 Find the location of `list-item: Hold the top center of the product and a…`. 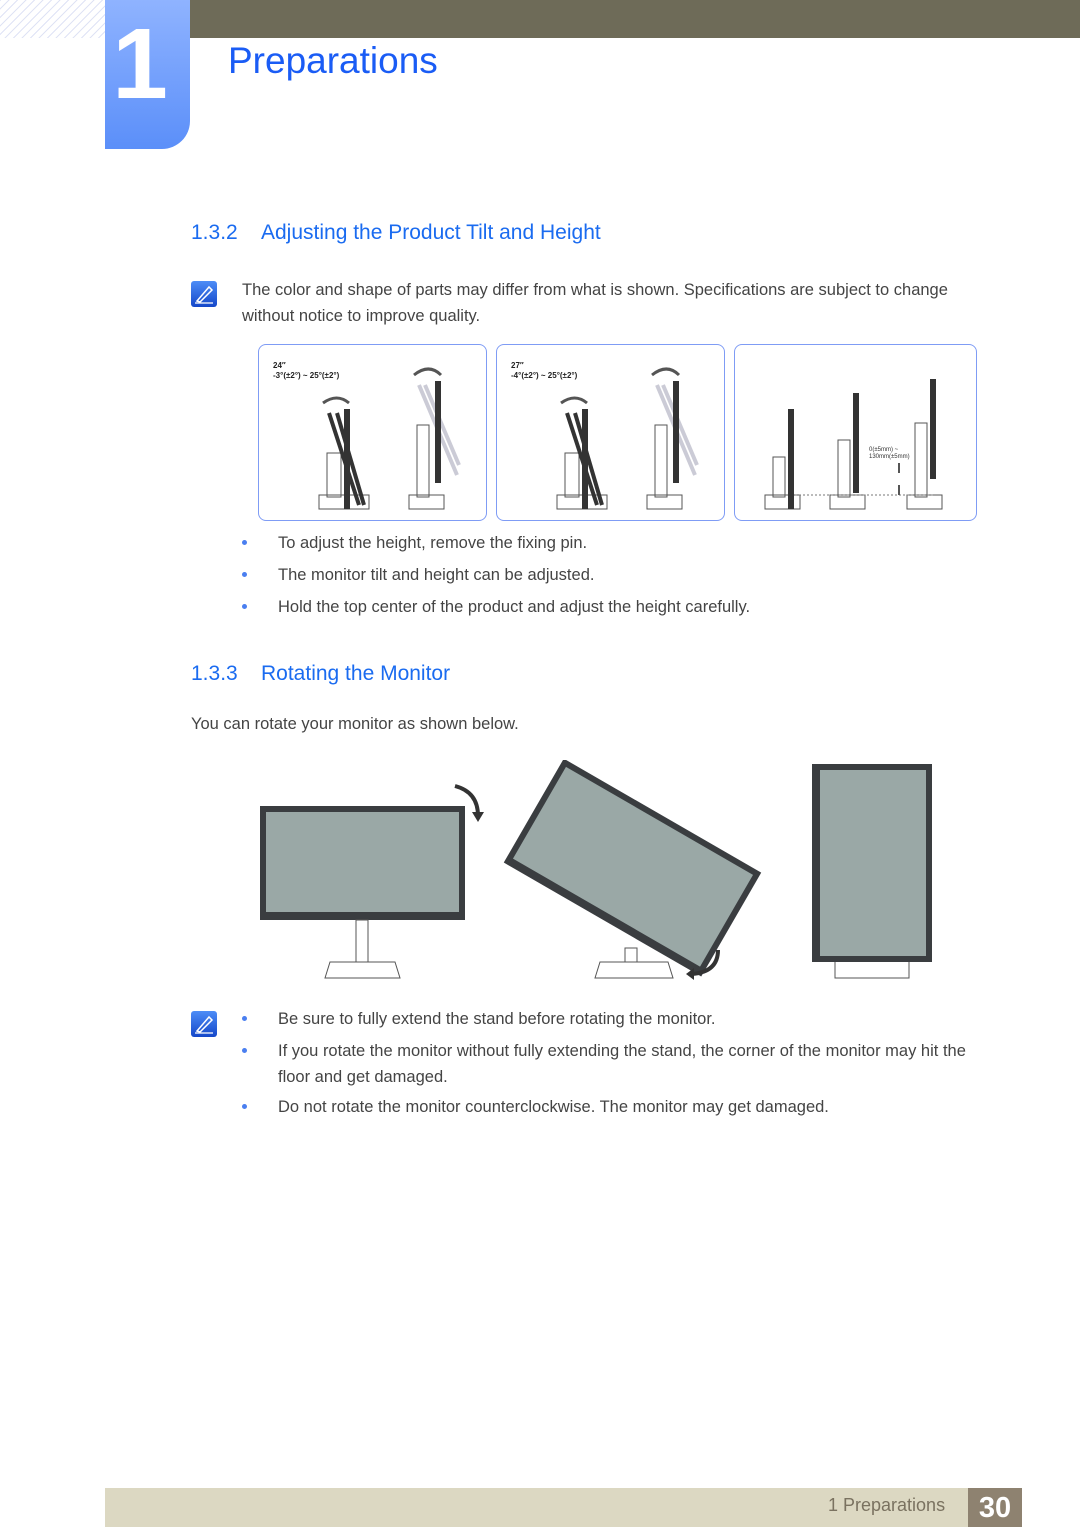

list-item: Hold the top center of the product and a… is located at coordinates (615, 607).